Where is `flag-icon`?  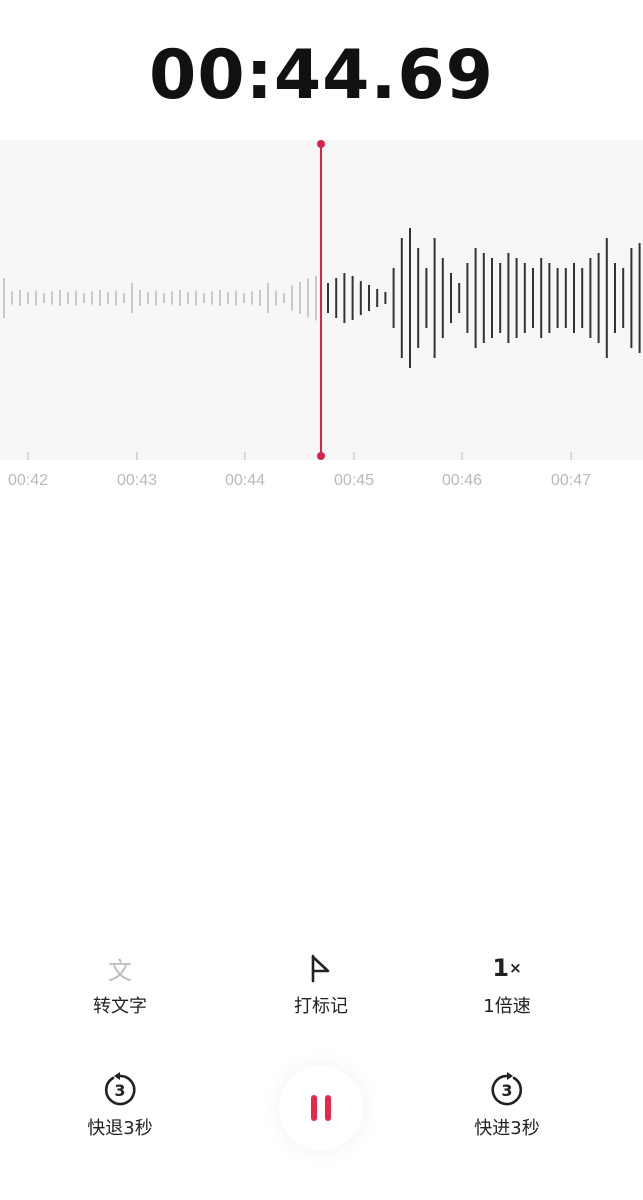 flag-icon is located at coordinates (321, 968).